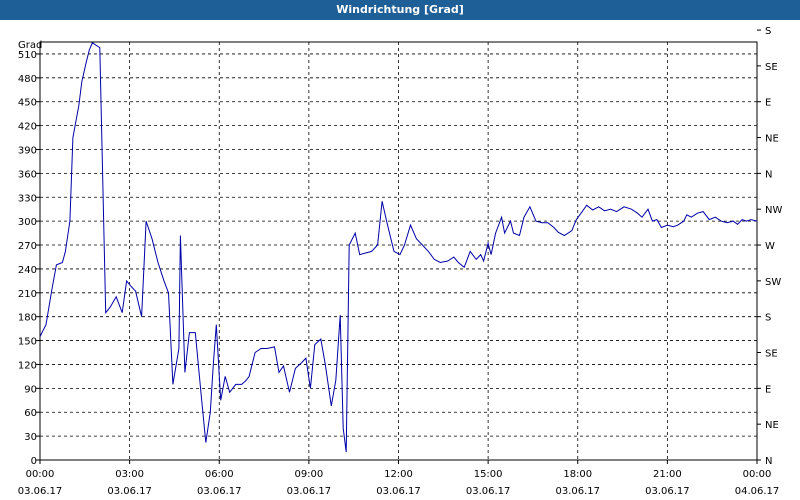  Describe the element at coordinates (27, 150) in the screenshot. I see `y-tick-label: 390` at that location.